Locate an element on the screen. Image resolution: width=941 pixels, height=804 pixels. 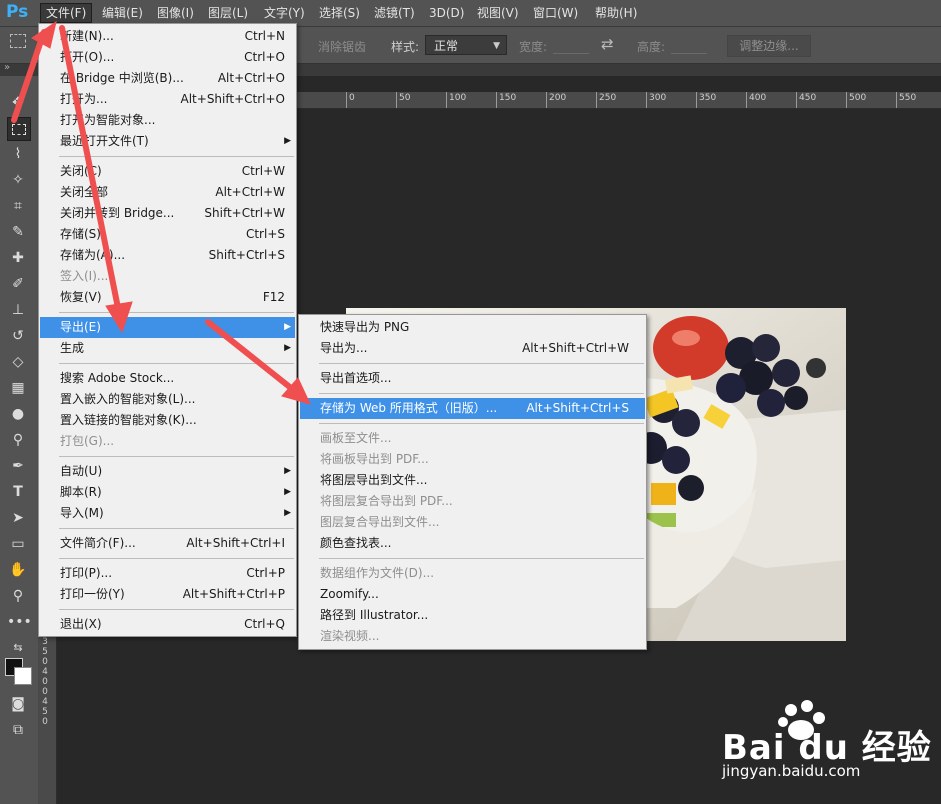
history-brush-icon: ↺ is located at coordinates (18, 336).